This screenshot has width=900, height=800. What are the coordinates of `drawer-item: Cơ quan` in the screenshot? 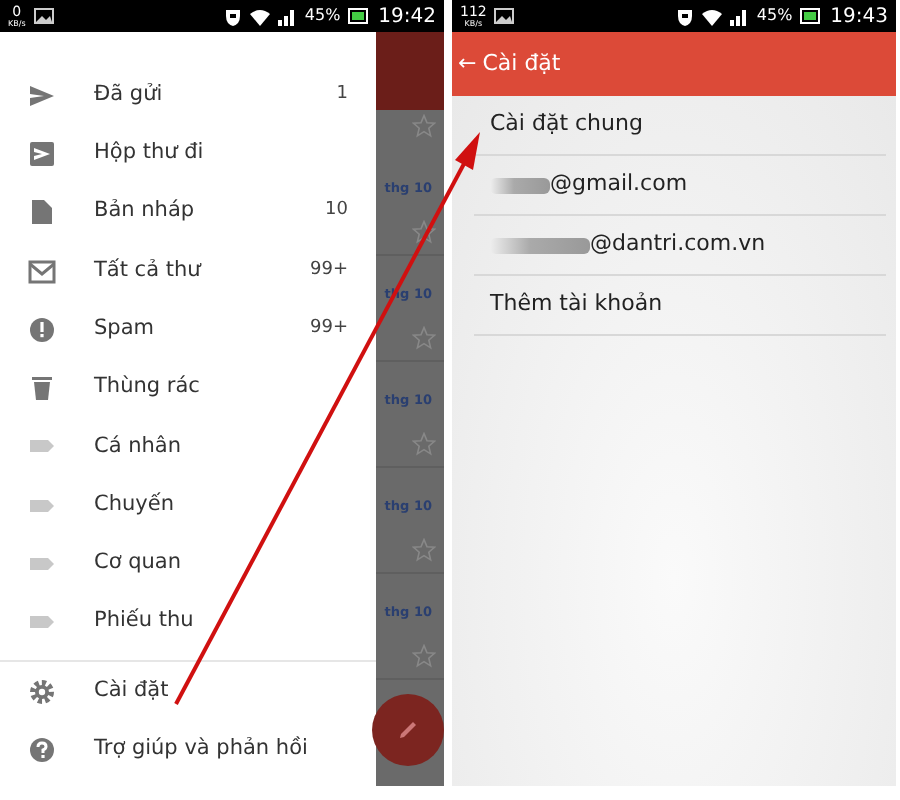 It's located at (188, 564).